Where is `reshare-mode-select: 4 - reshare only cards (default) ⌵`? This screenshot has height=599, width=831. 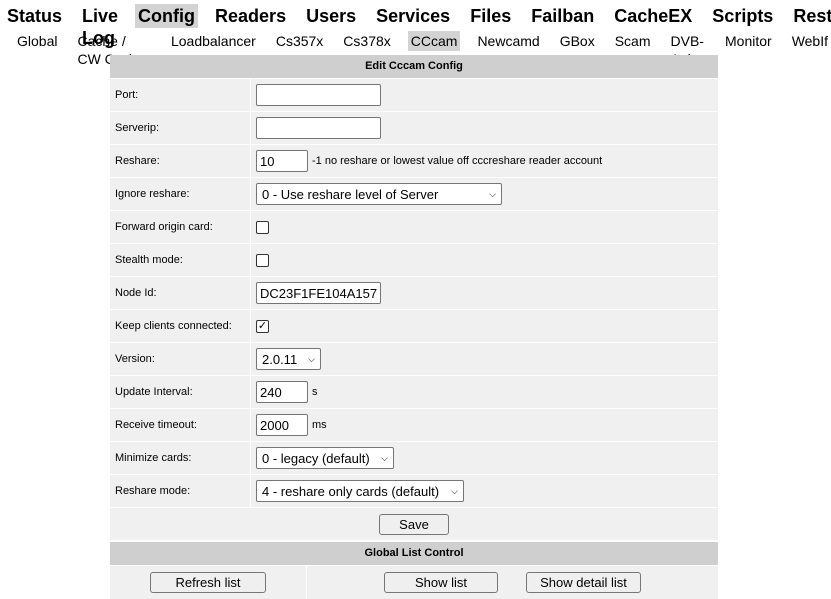
reshare-mode-select: 4 - reshare only cards (default) ⌵ is located at coordinates (360, 491).